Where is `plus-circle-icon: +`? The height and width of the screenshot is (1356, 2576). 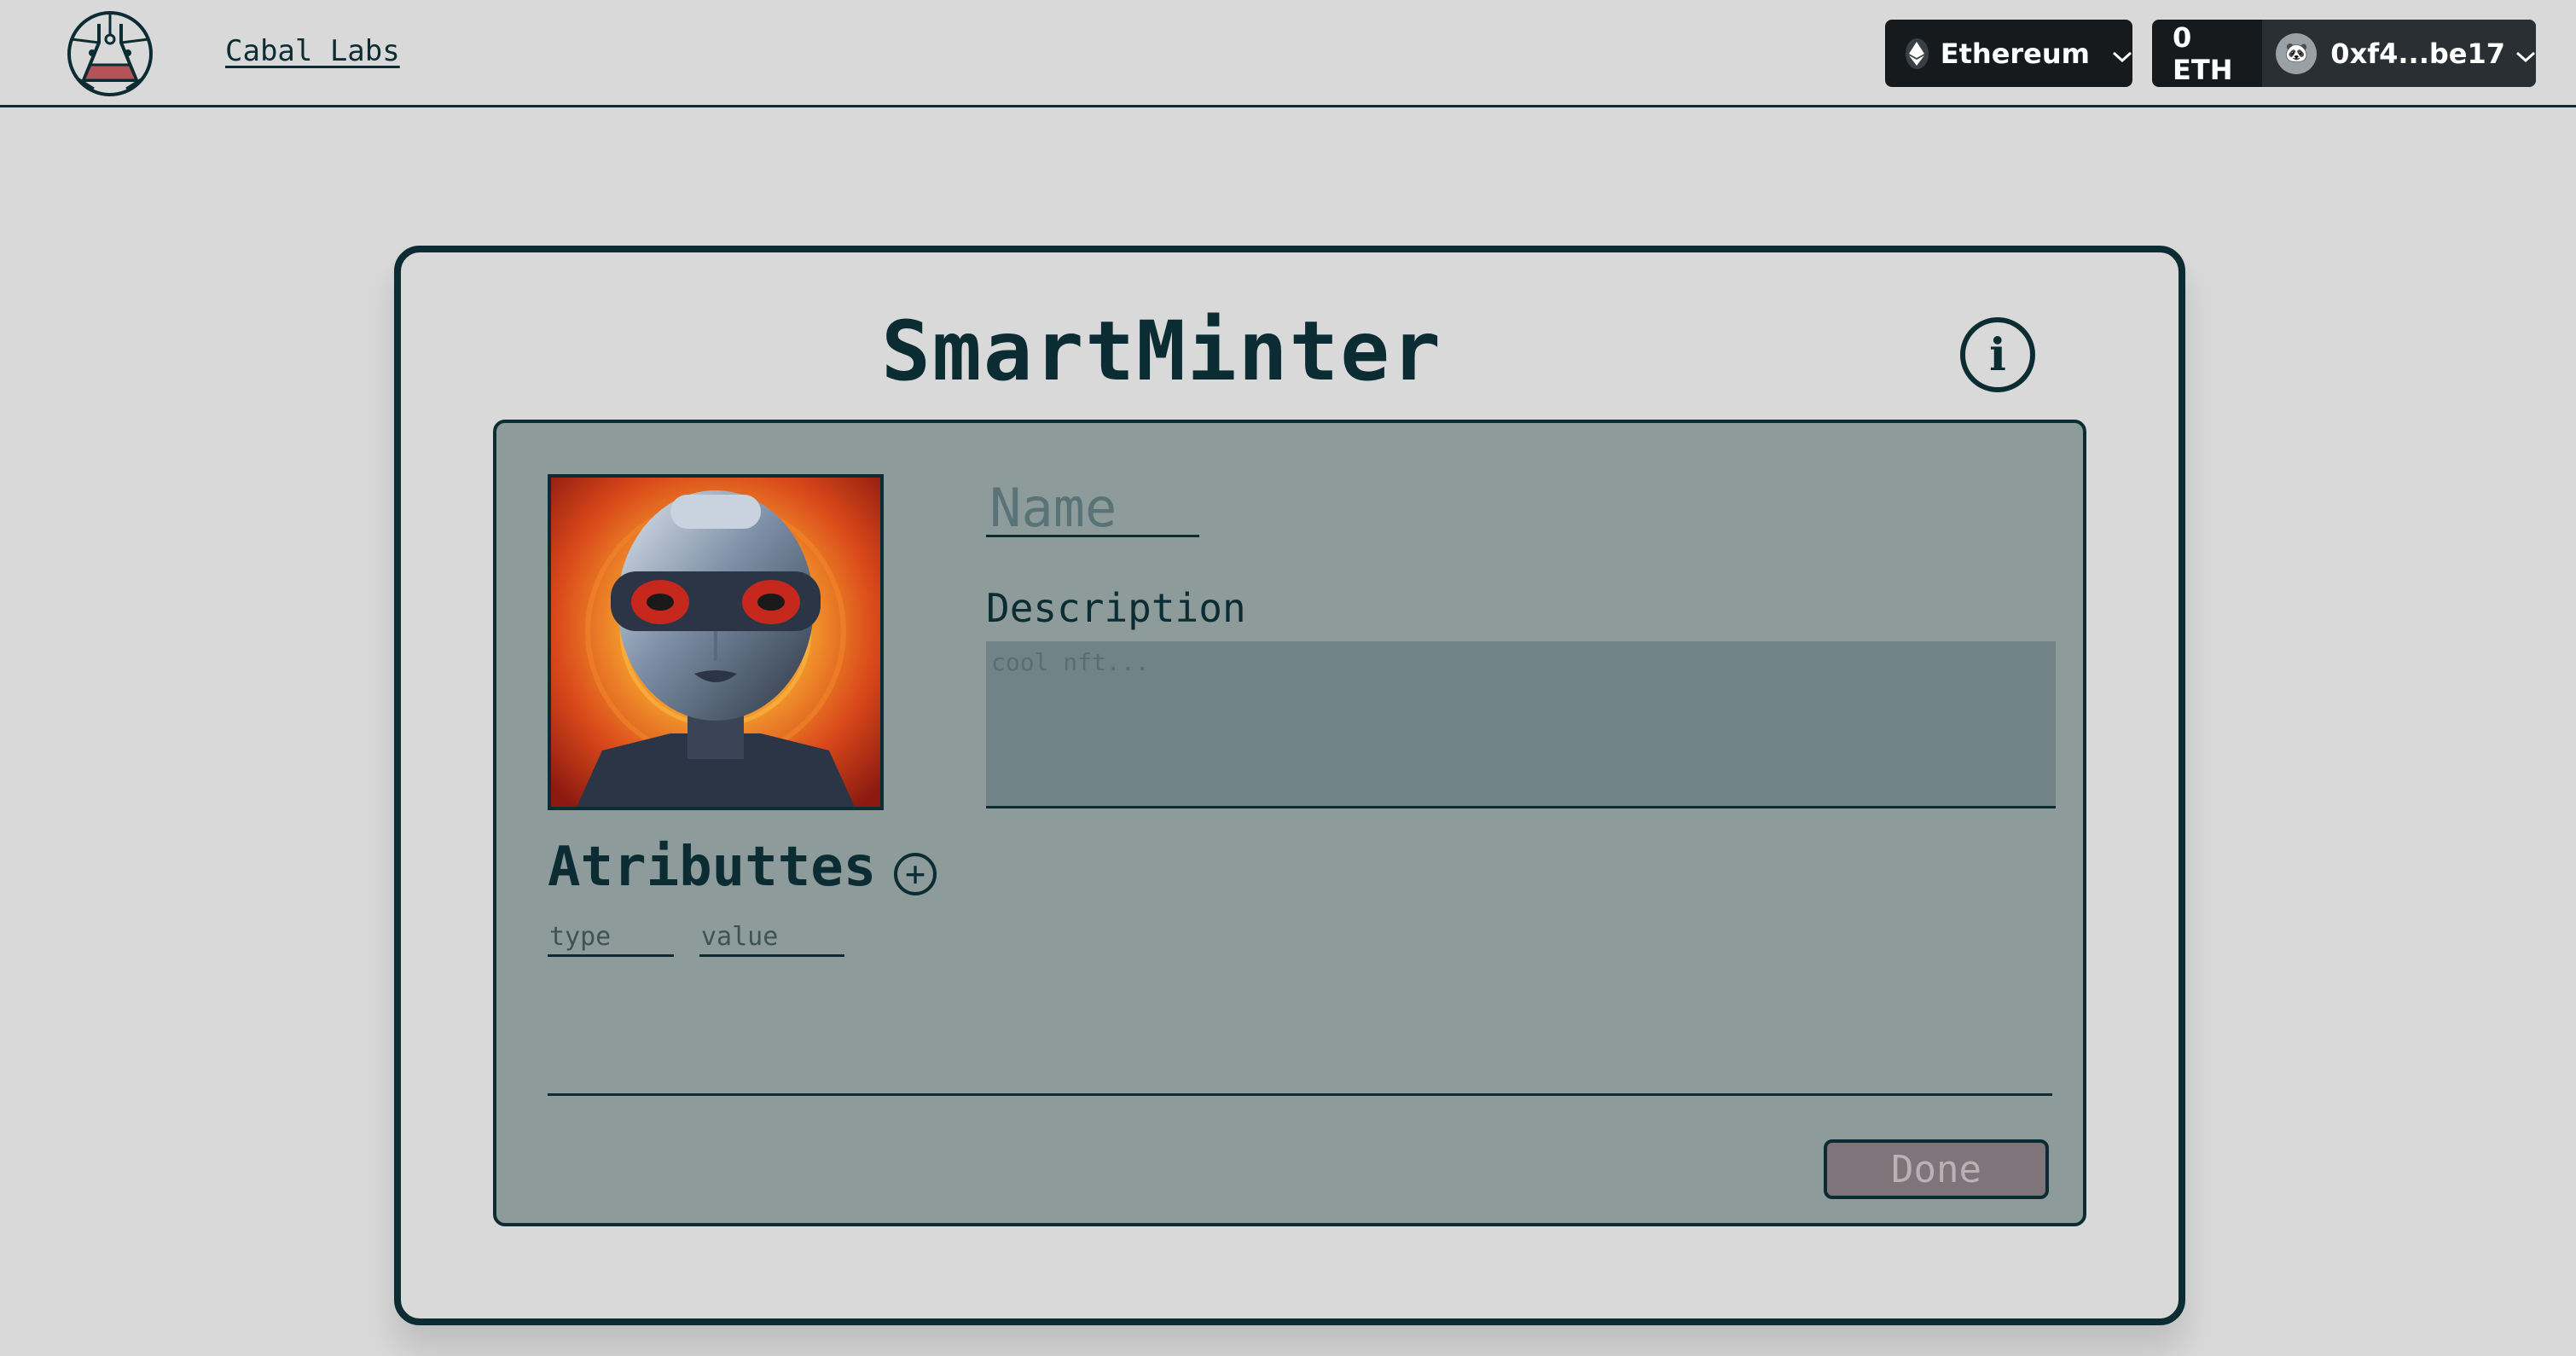 plus-circle-icon: + is located at coordinates (915, 874).